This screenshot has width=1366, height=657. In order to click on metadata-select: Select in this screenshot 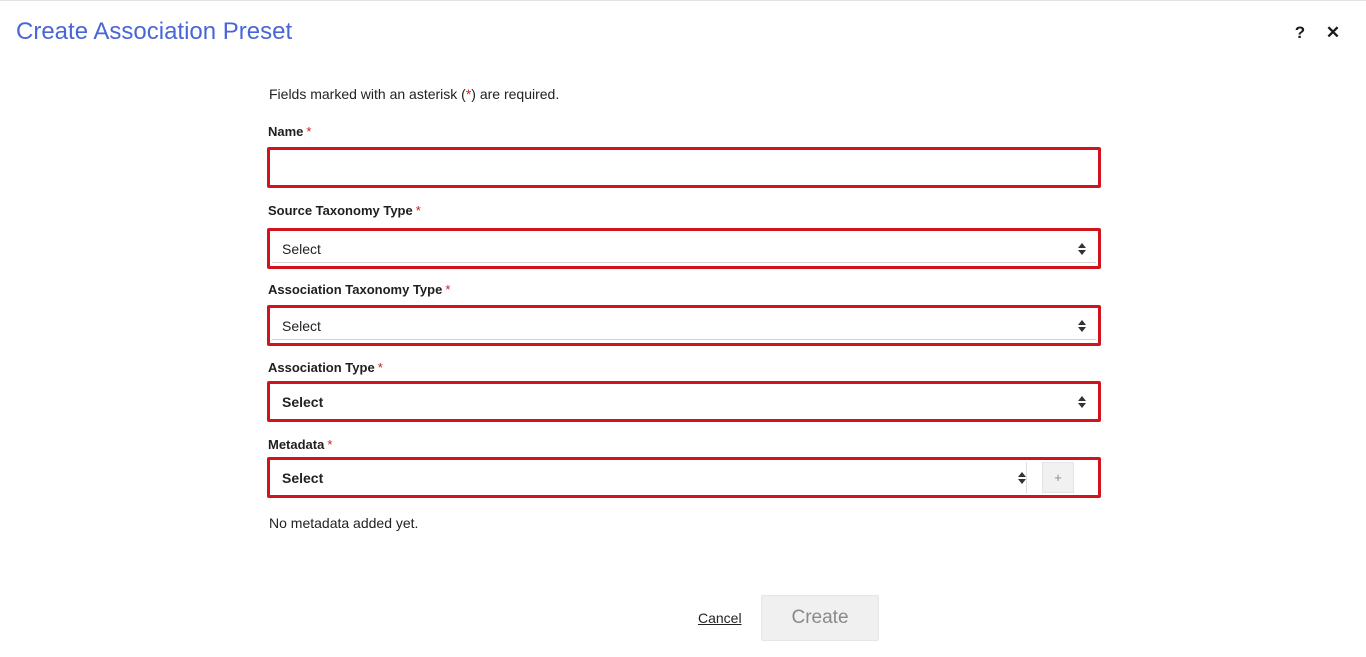, I will do `click(654, 477)`.